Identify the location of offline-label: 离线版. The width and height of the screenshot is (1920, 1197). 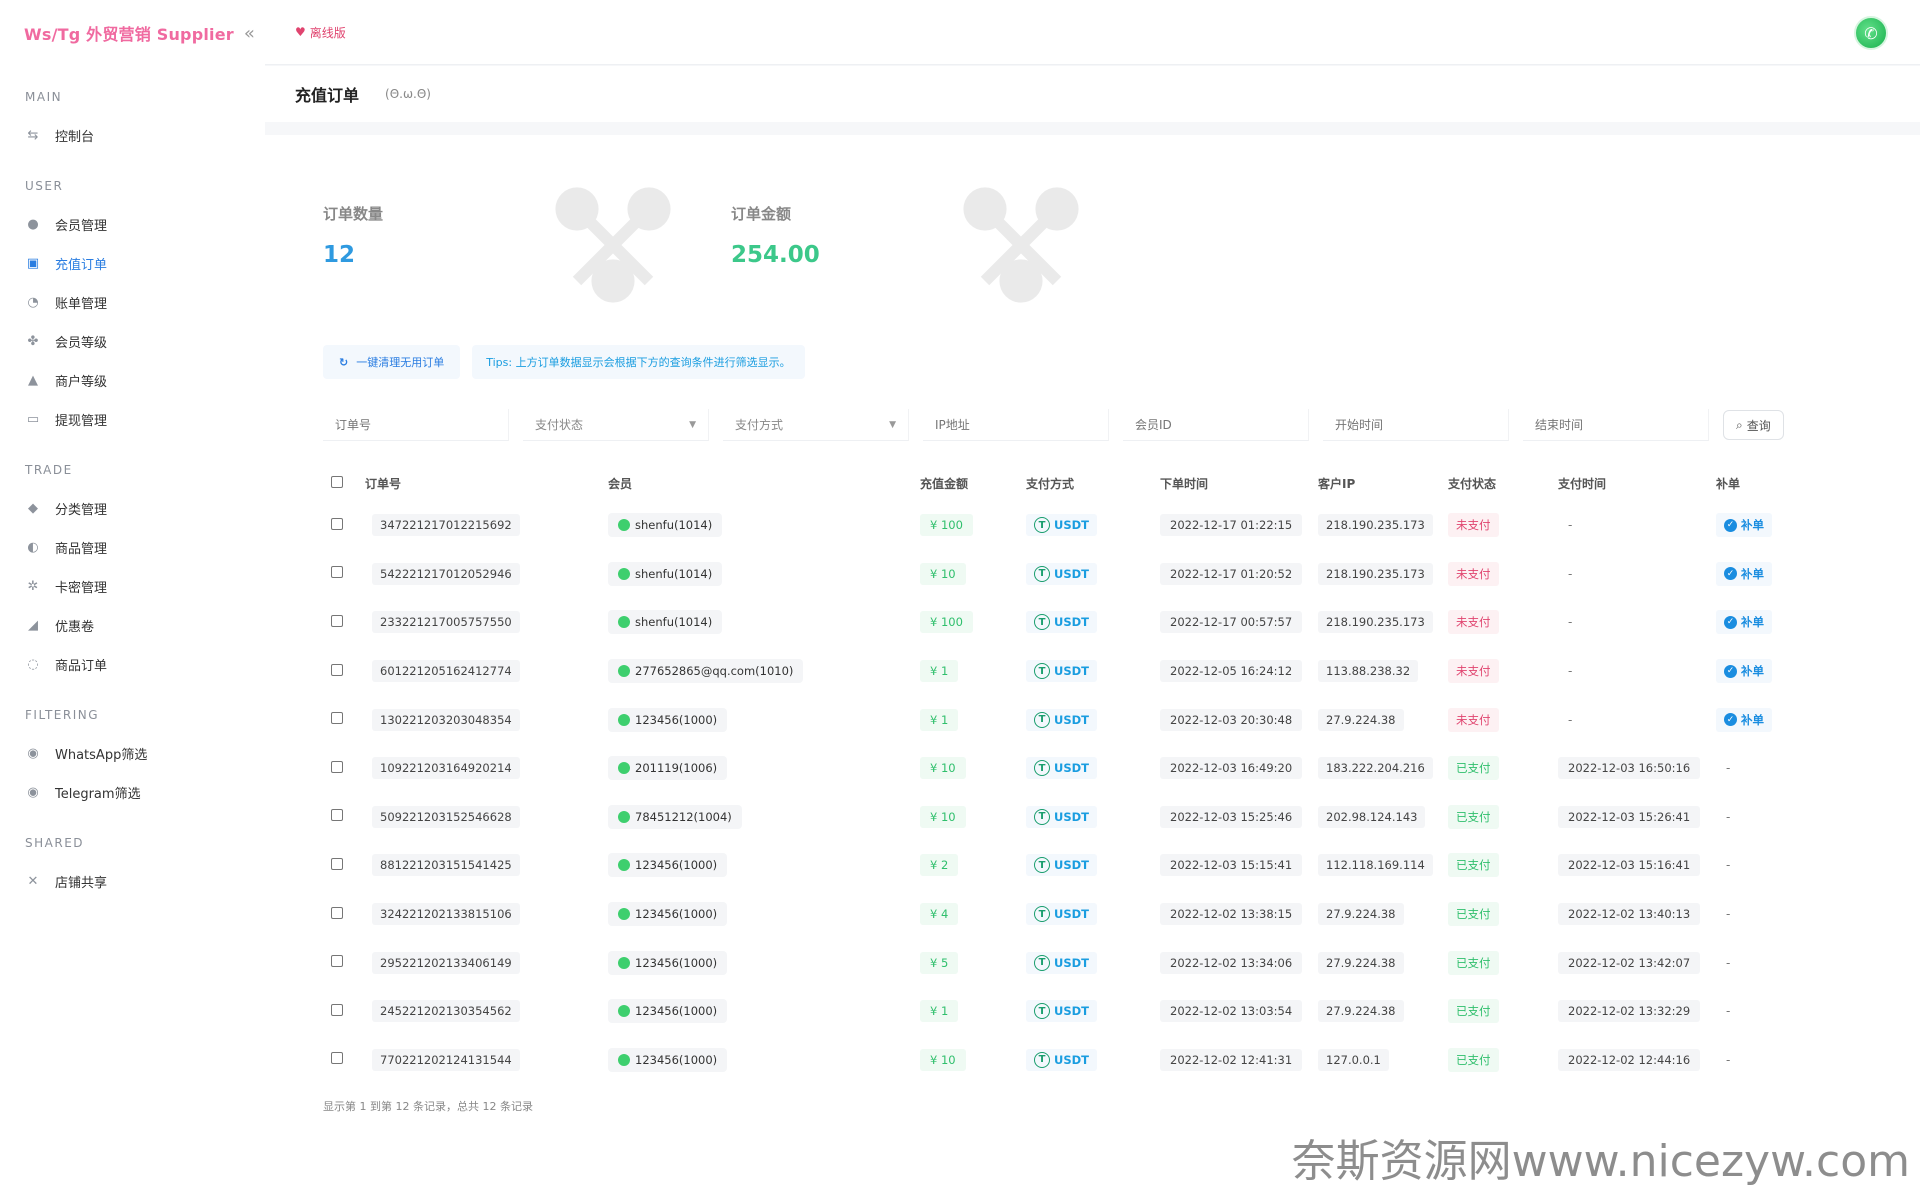
(327, 32).